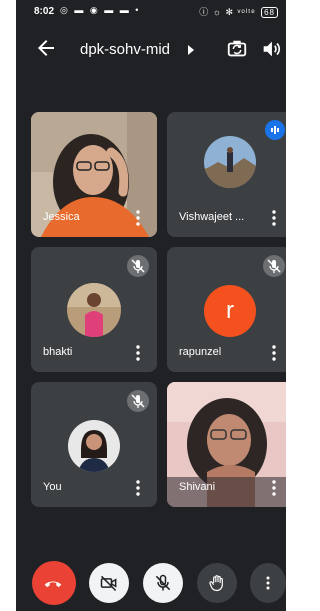  Describe the element at coordinates (271, 49) in the screenshot. I see `speaker-icon` at that location.